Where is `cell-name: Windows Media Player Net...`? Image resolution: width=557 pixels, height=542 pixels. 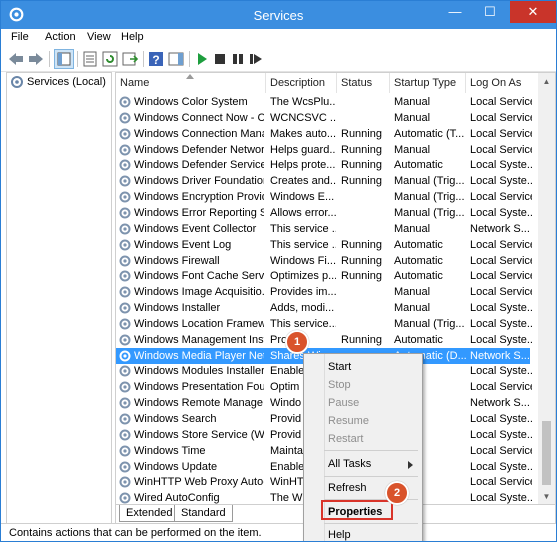
cell-name: Windows Media Player Net... is located at coordinates (199, 355).